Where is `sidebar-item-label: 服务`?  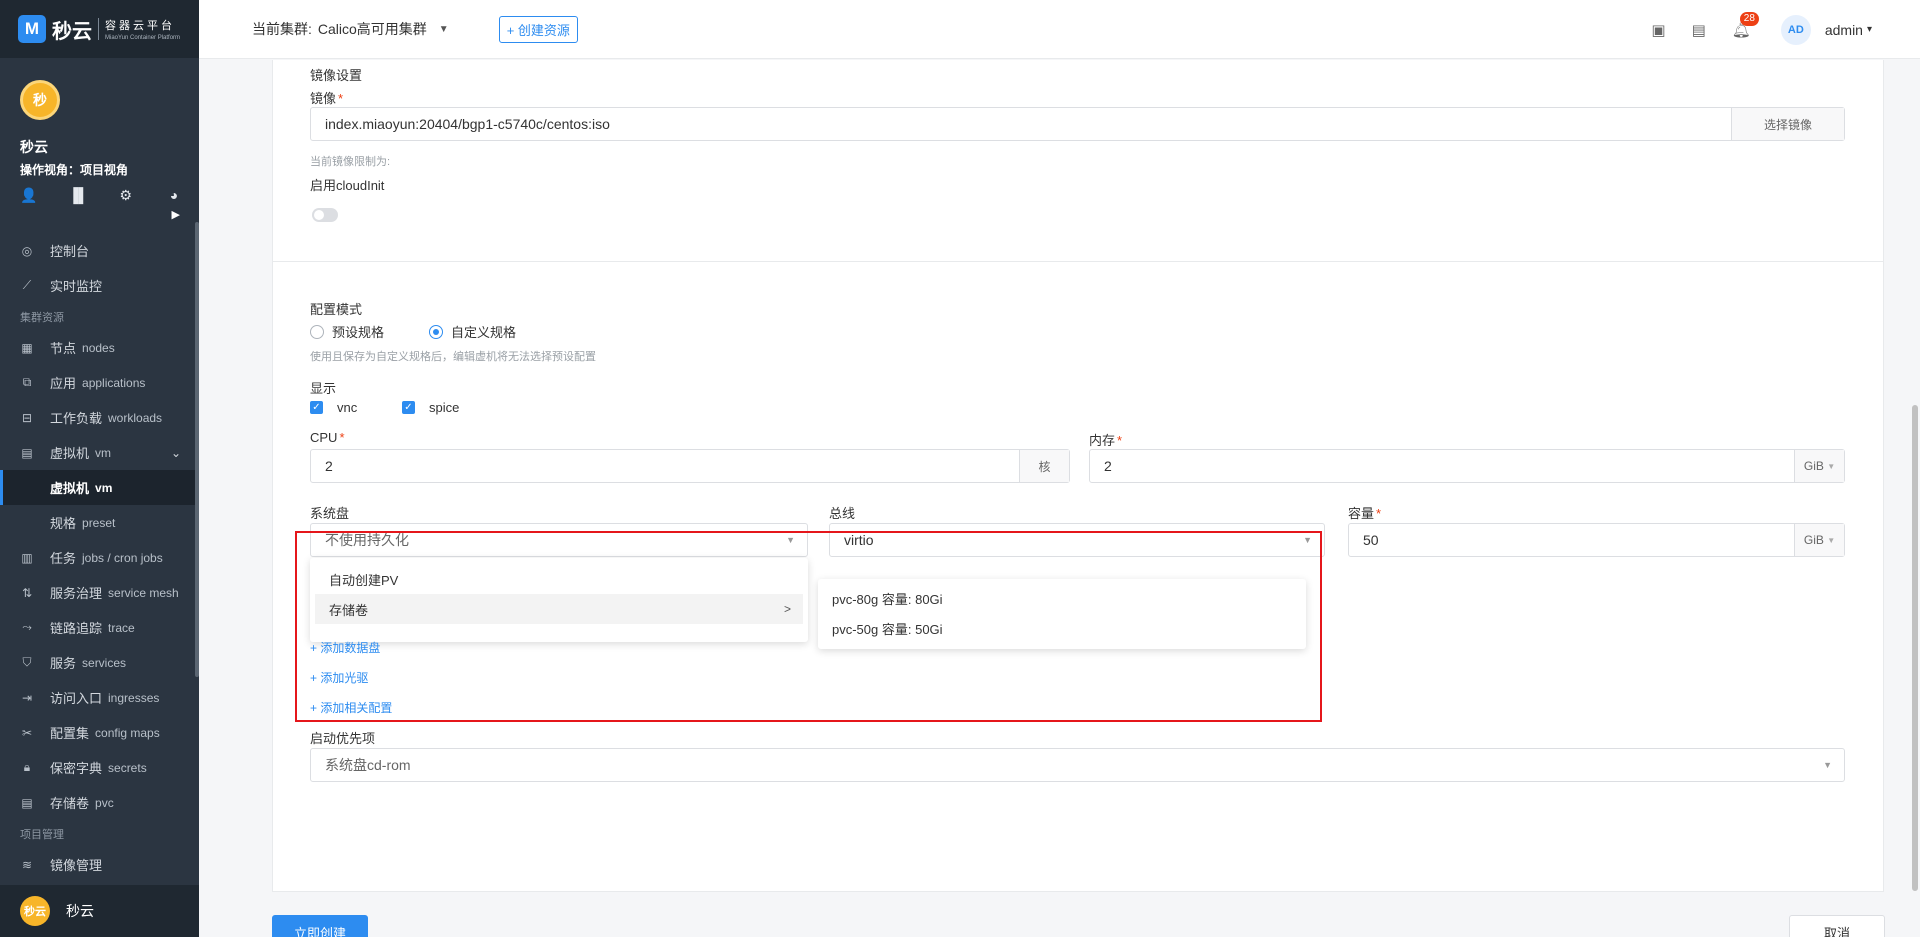
sidebar-item-label: 服务 is located at coordinates (63, 663).